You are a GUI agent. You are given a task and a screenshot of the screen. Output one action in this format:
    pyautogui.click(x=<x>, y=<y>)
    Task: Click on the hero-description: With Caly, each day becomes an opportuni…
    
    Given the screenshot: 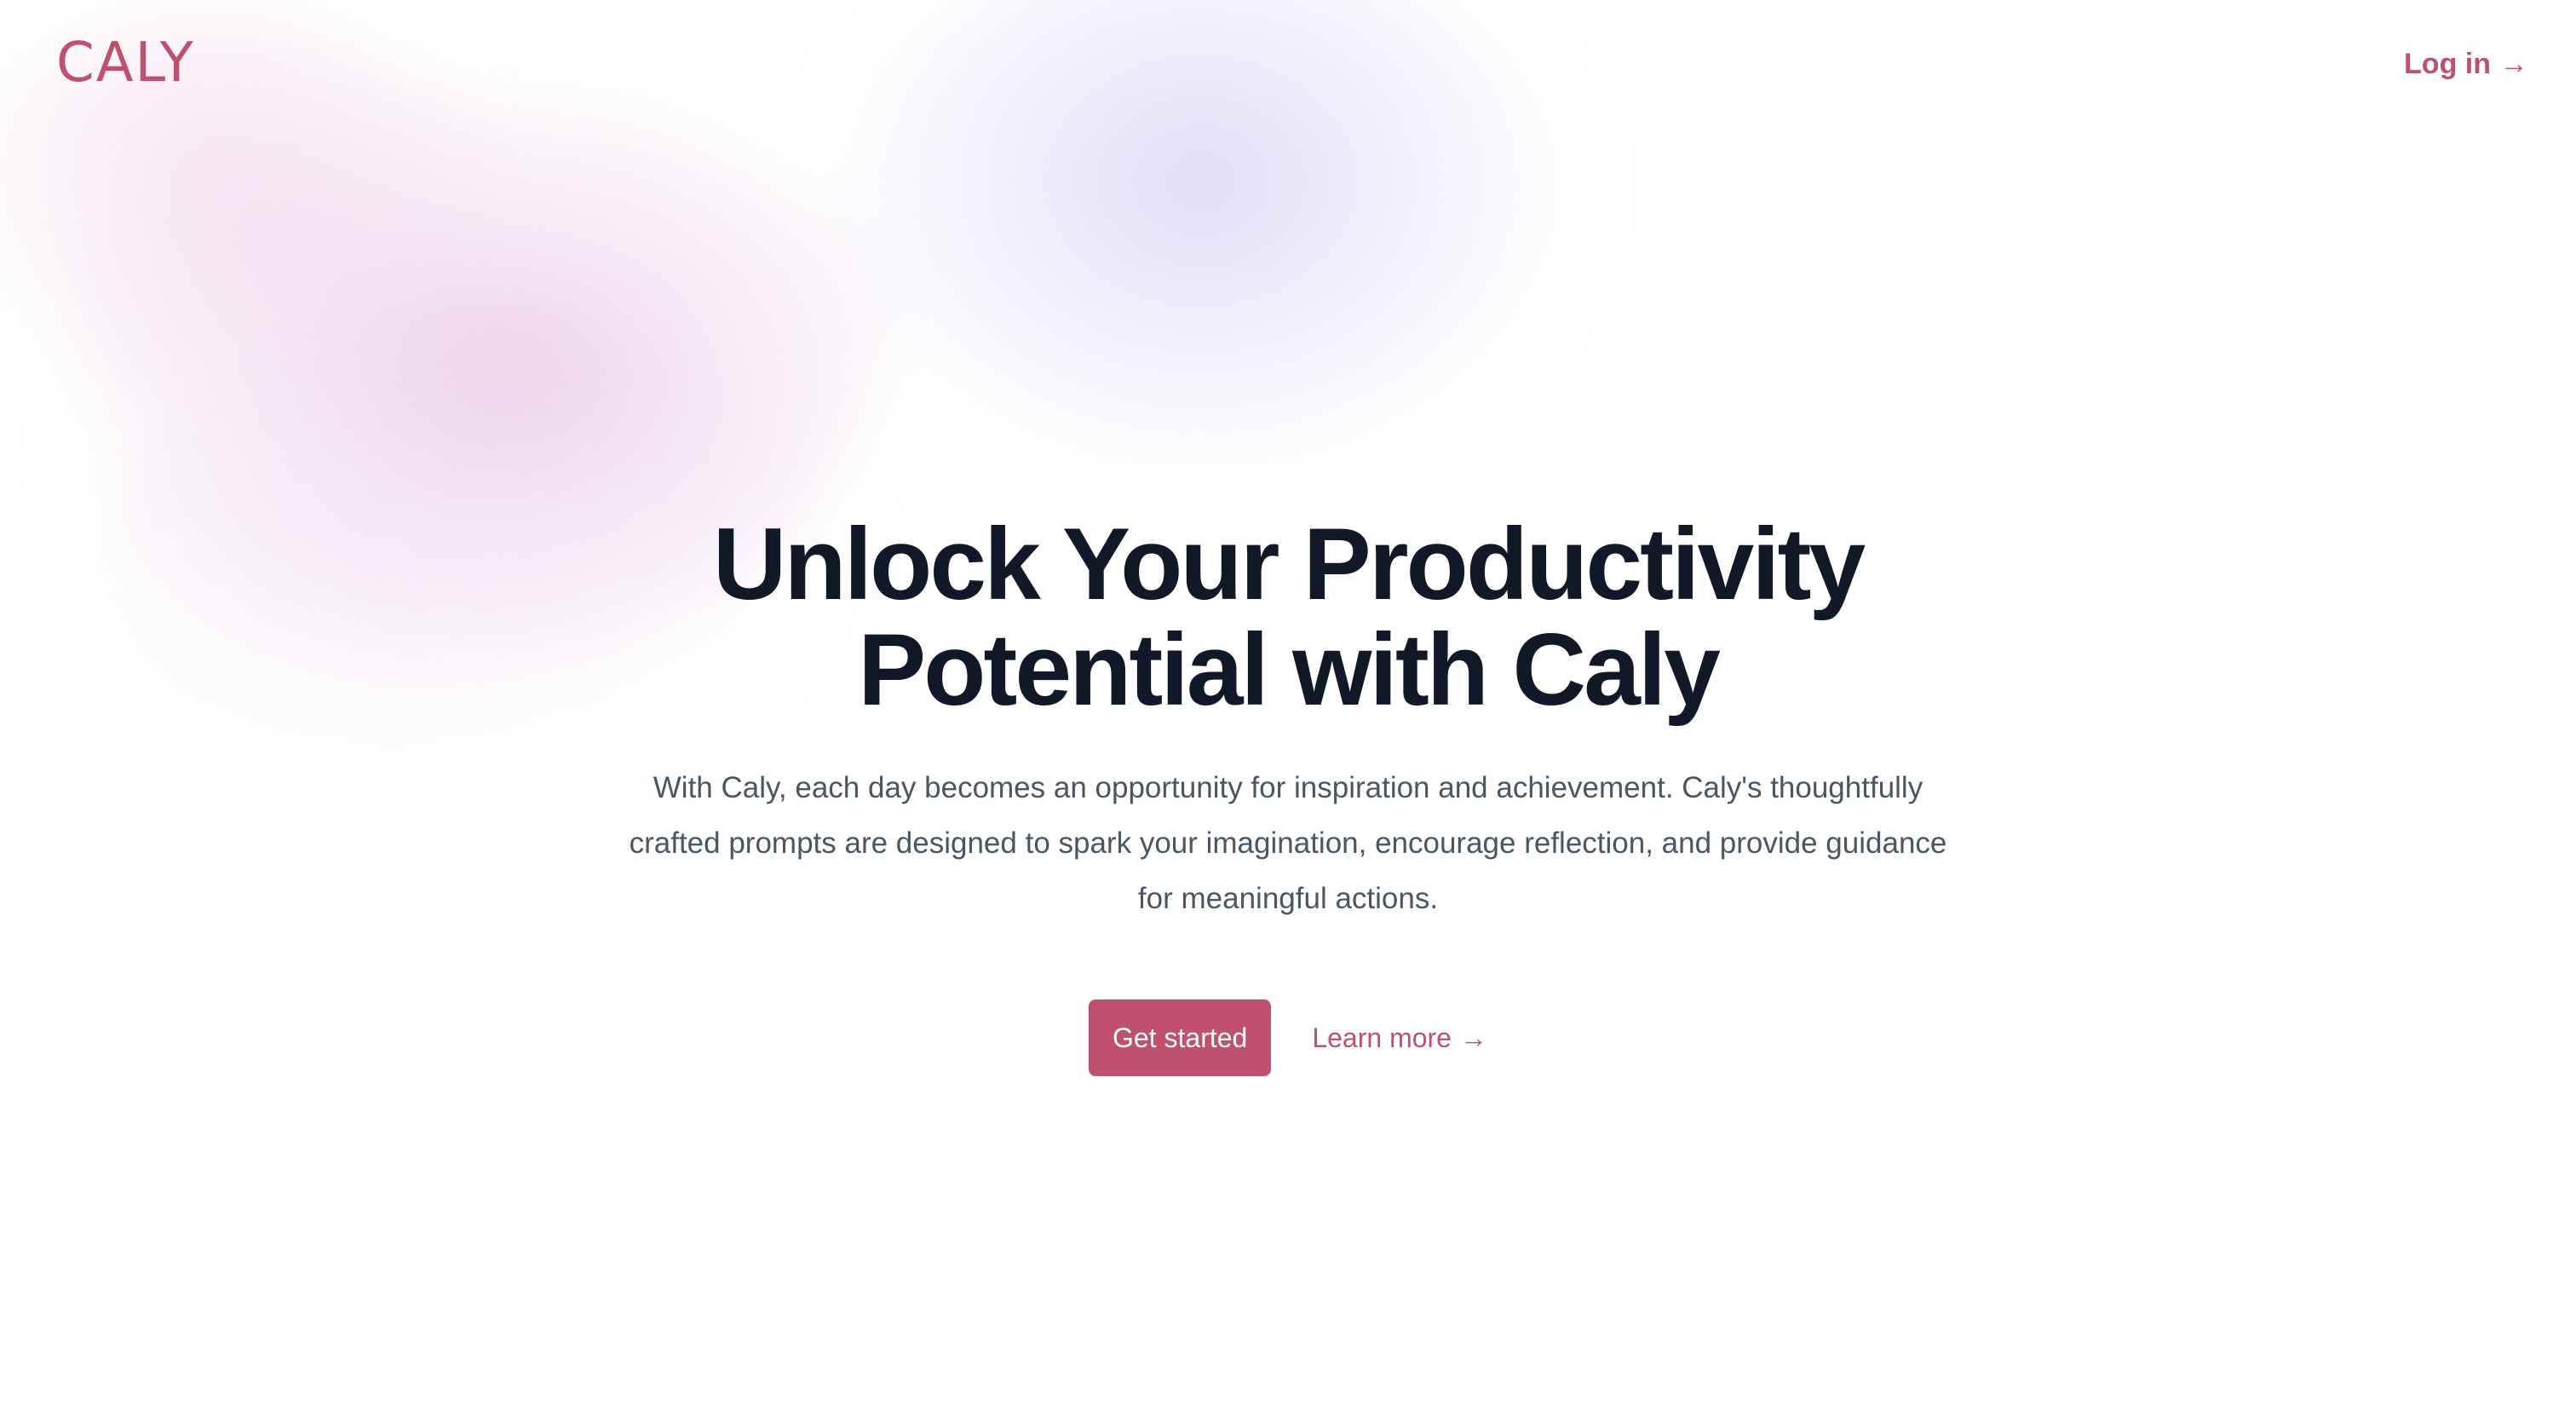 What is the action you would take?
    pyautogui.click(x=1288, y=843)
    